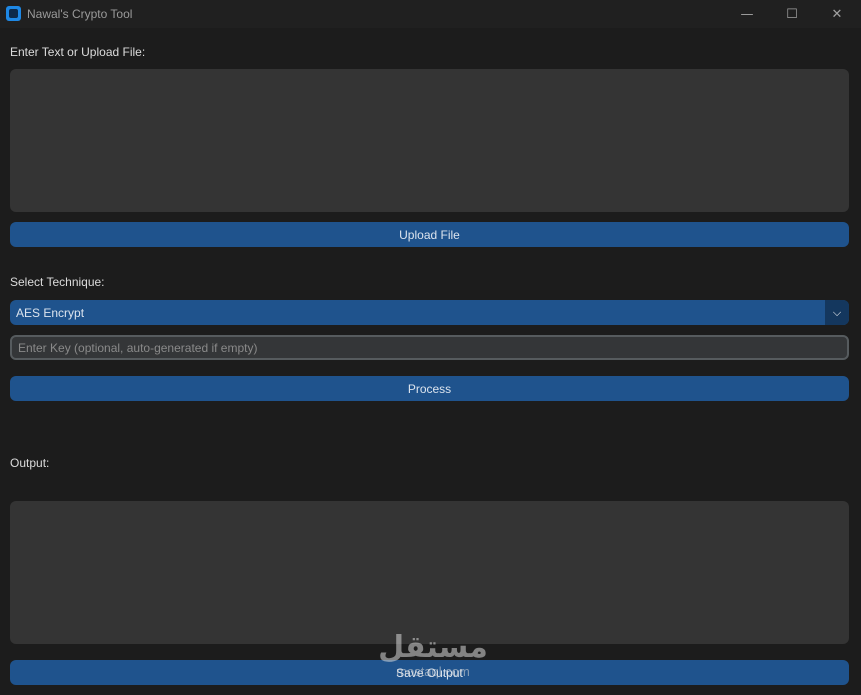  What do you see at coordinates (429, 672) in the screenshot?
I see `save-output-button: Save Output` at bounding box center [429, 672].